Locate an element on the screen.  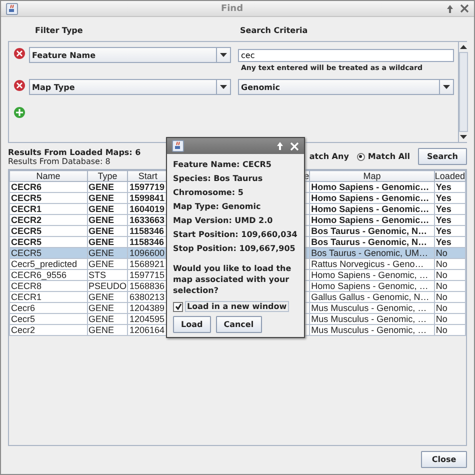
dialog-button: Load is located at coordinates (192, 324).